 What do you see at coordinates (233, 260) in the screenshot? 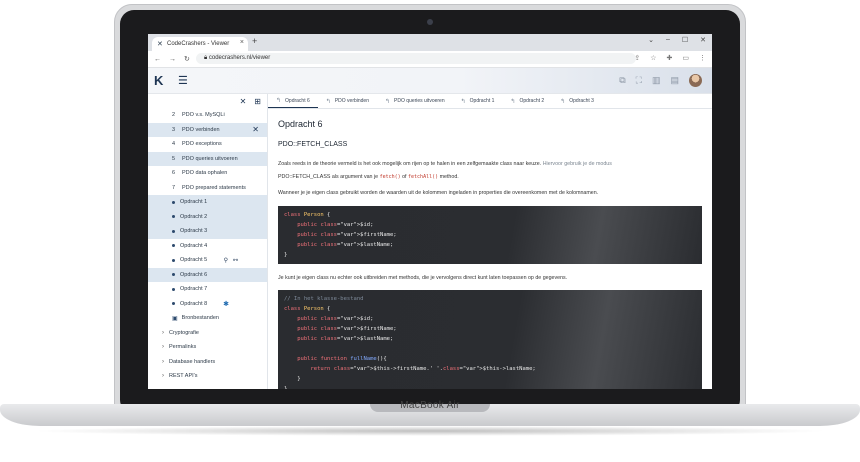
I see `tools-icon: ⚲⚯` at bounding box center [233, 260].